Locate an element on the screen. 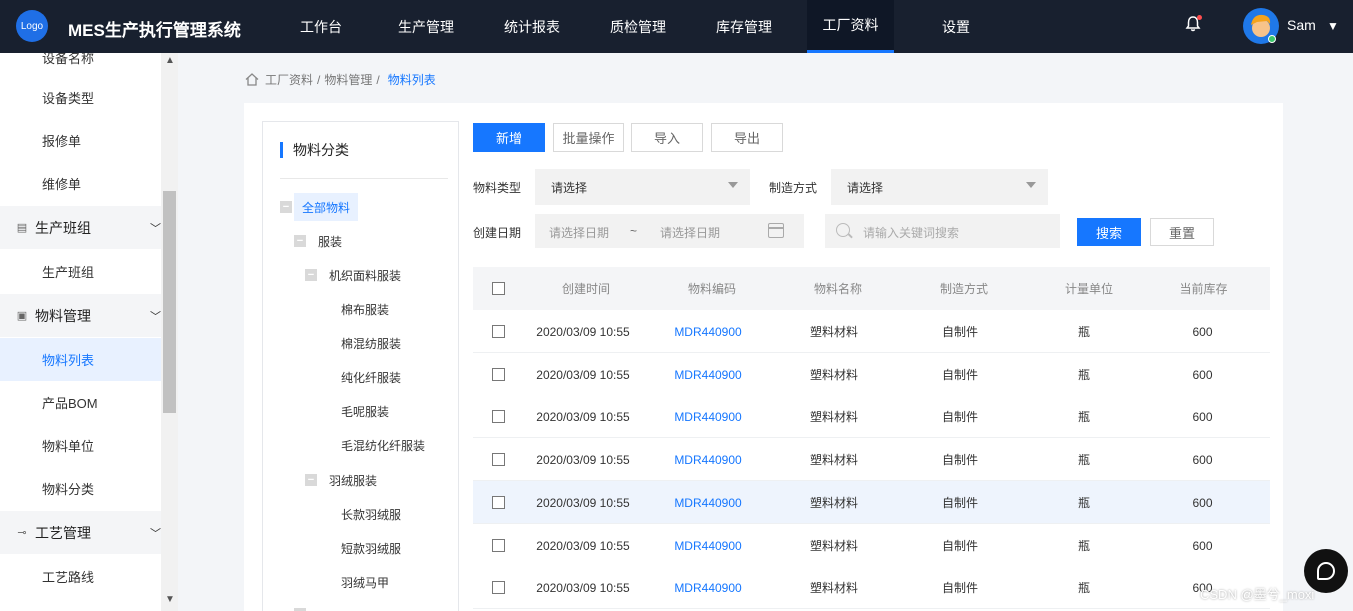  sidebar-item-process-route: 工艺路线 is located at coordinates (80, 576).